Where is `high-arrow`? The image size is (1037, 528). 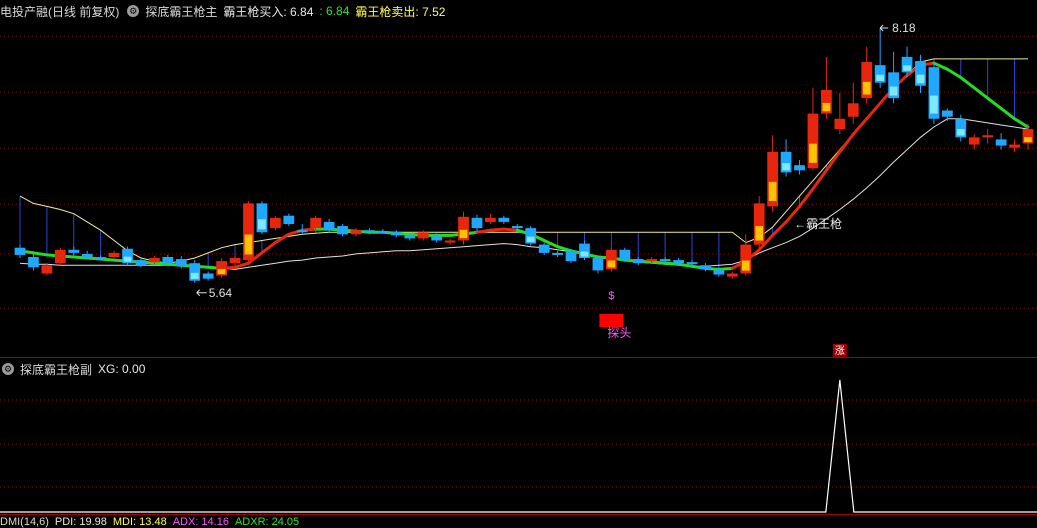 high-arrow is located at coordinates (884, 28).